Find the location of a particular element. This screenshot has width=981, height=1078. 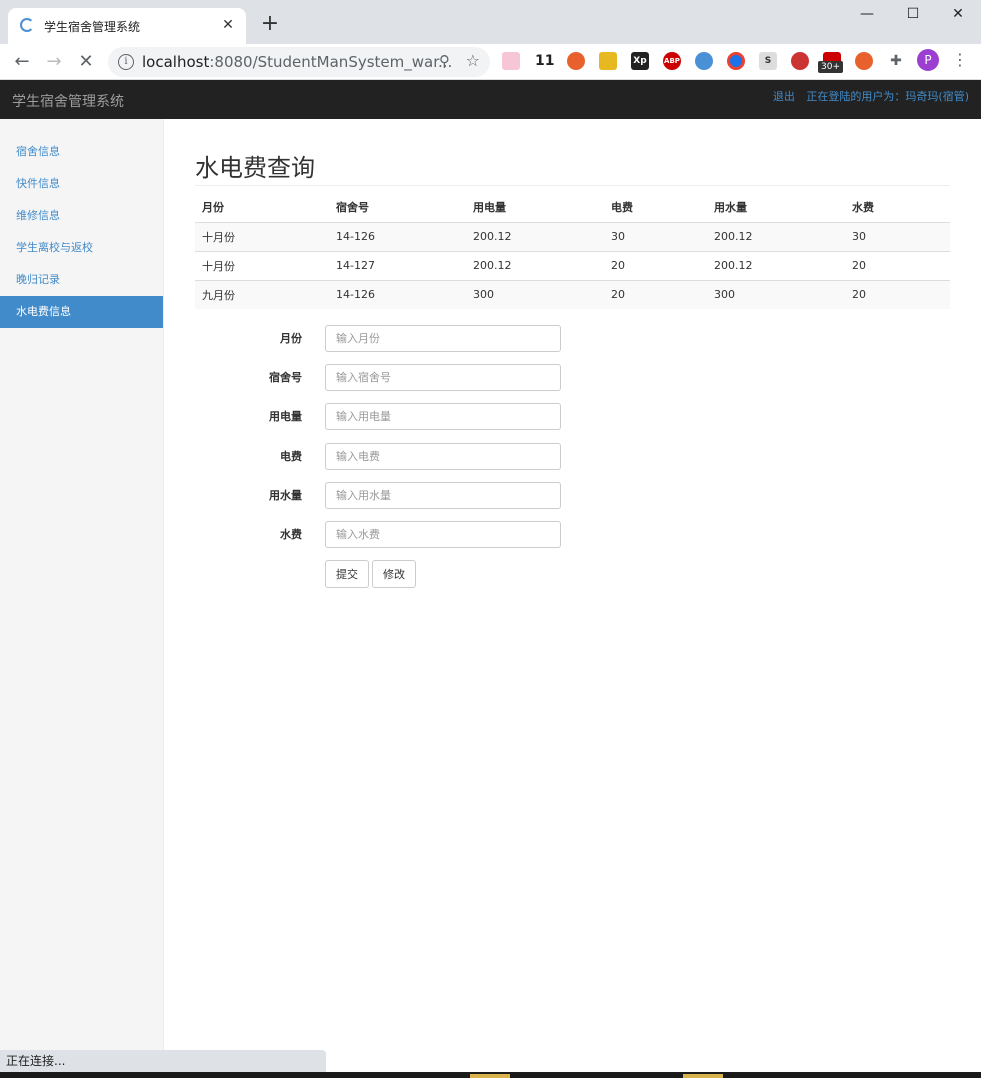

adblock-icon: ABP is located at coordinates (672, 61).